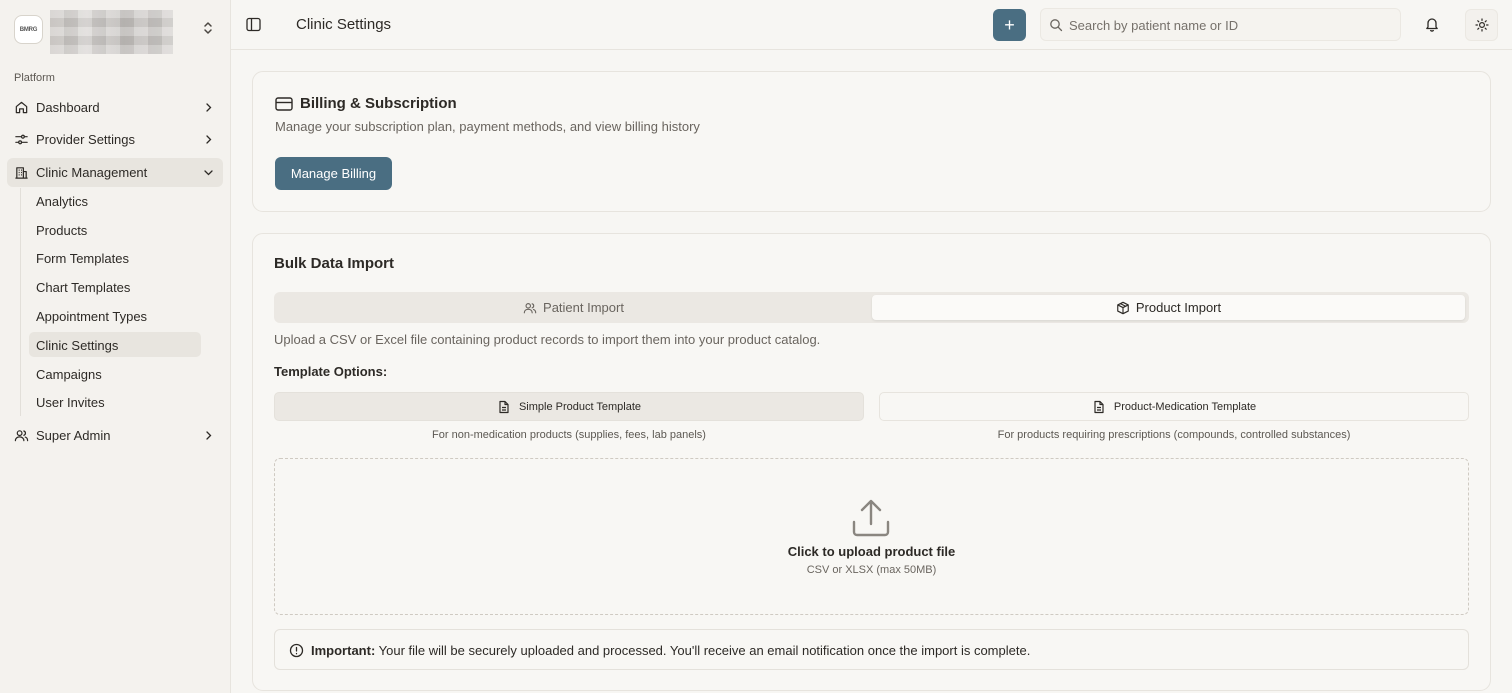  I want to click on org-name-blurred, so click(111, 32).